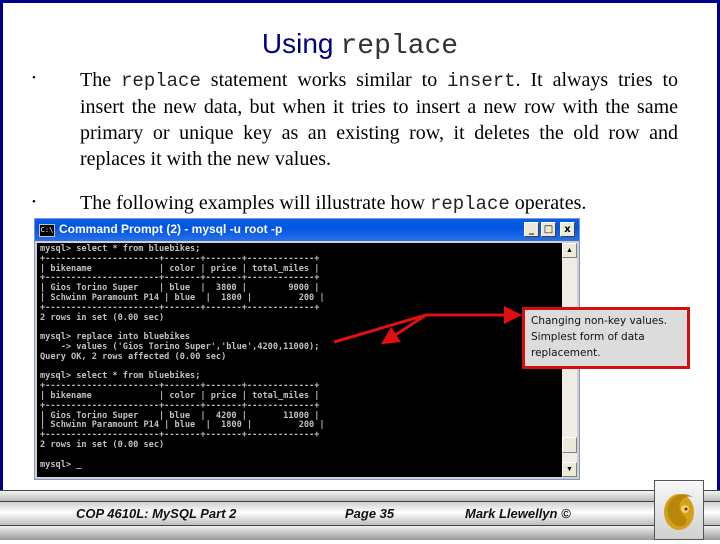 This screenshot has width=720, height=544. What do you see at coordinates (47, 230) in the screenshot?
I see `console-icon: C:\` at bounding box center [47, 230].